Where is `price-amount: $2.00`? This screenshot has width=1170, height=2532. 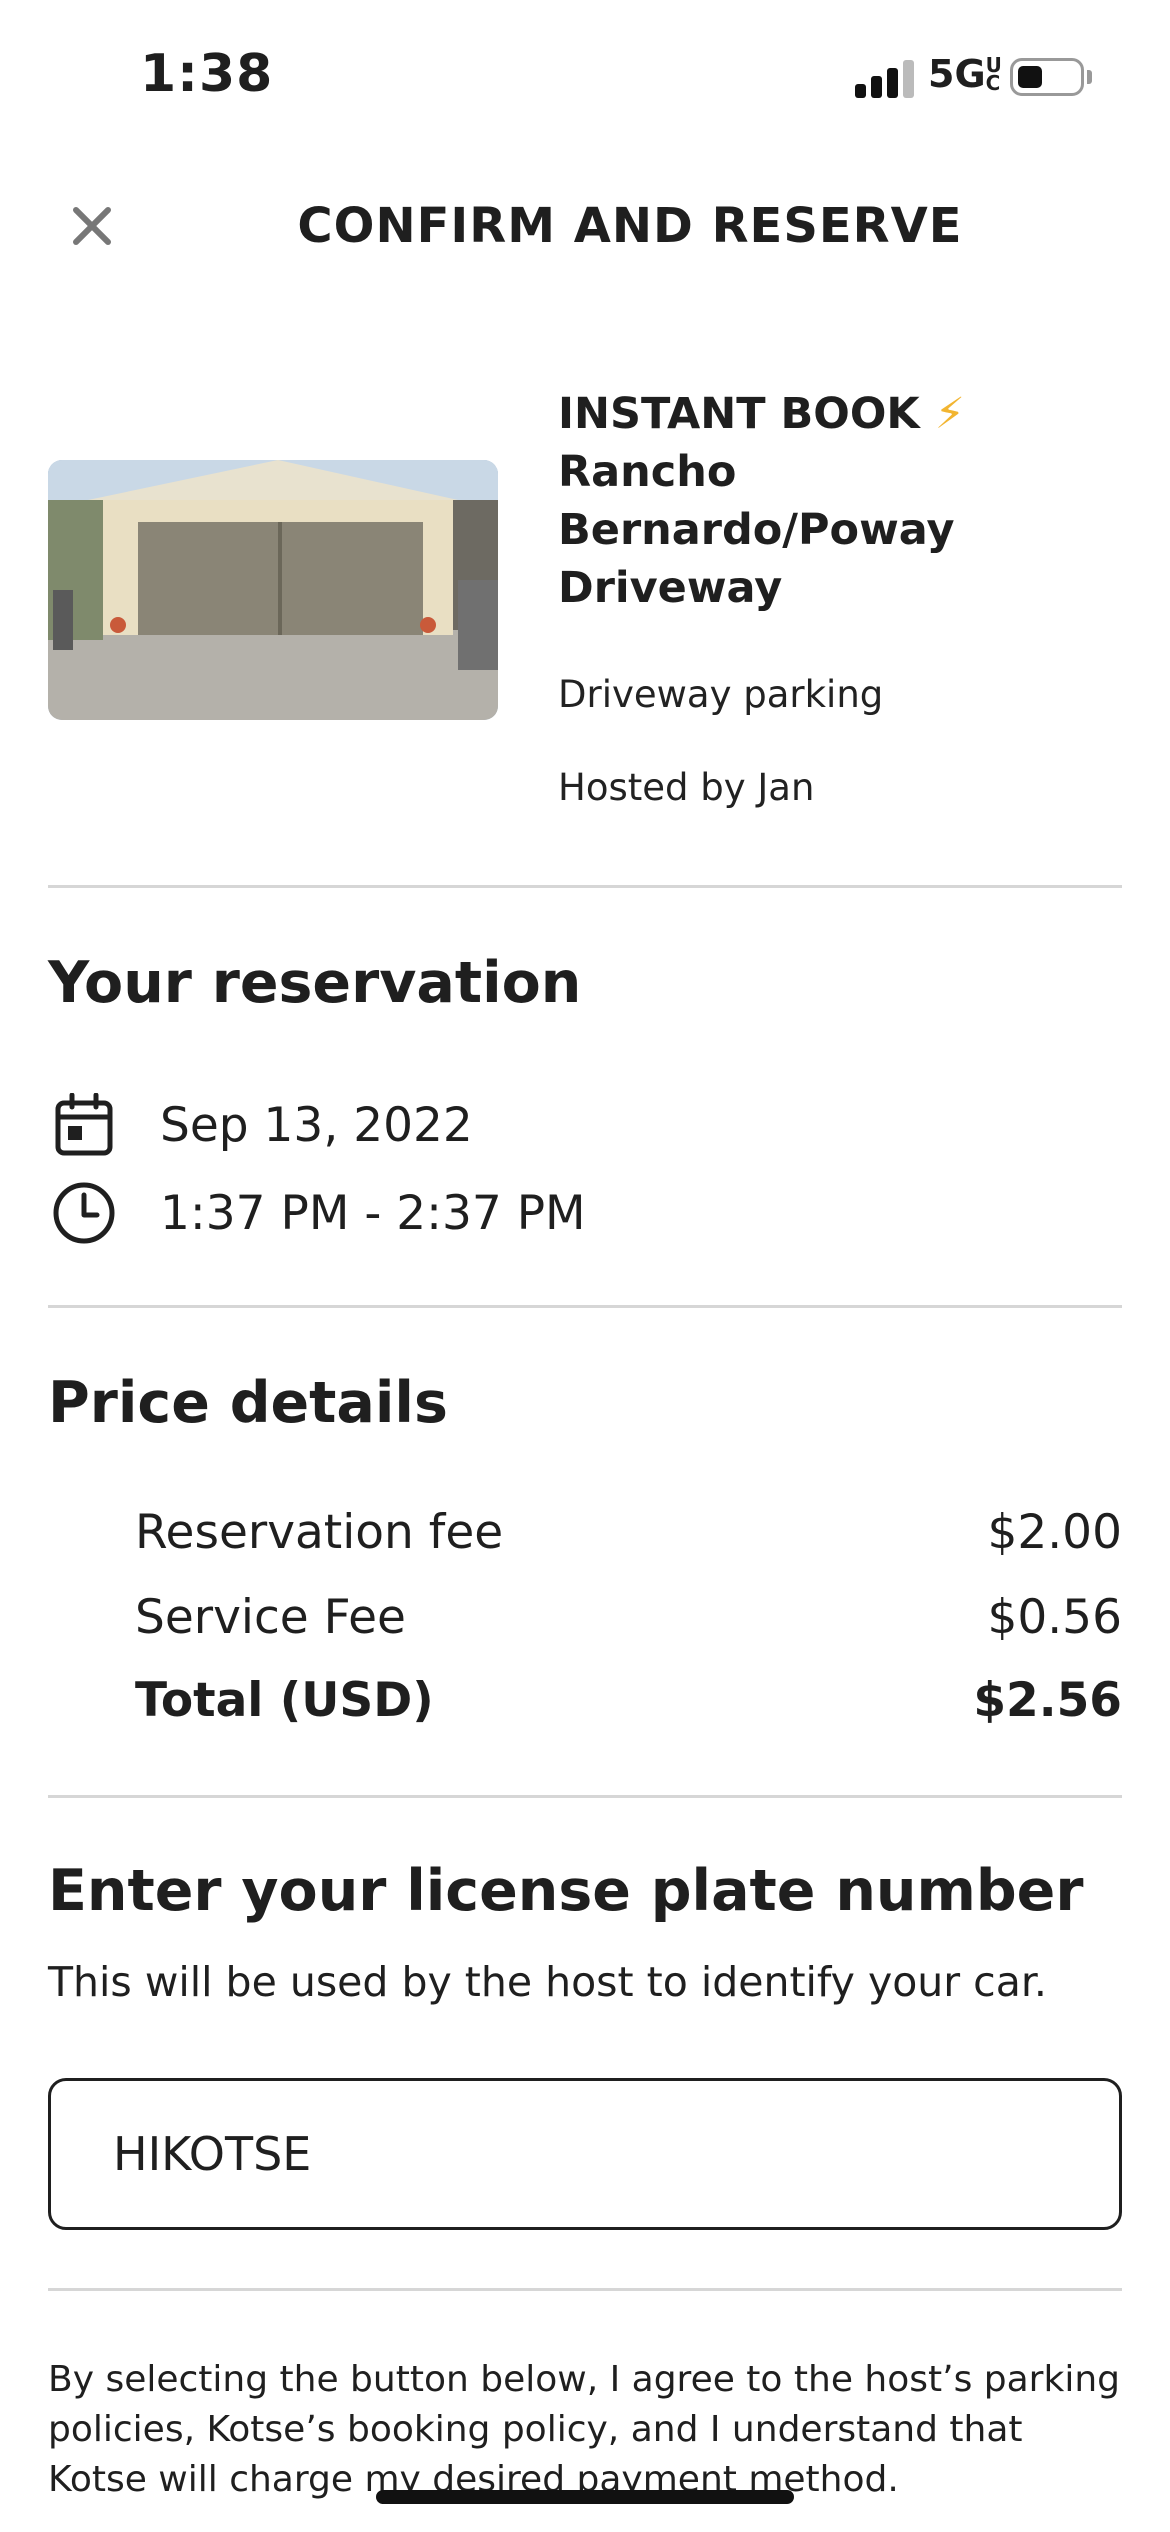 price-amount: $2.00 is located at coordinates (1054, 1532).